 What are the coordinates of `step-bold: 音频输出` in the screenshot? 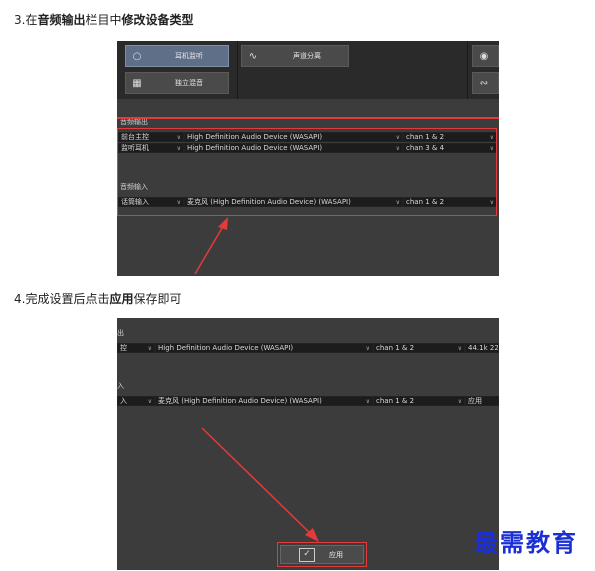 It's located at (61, 20).